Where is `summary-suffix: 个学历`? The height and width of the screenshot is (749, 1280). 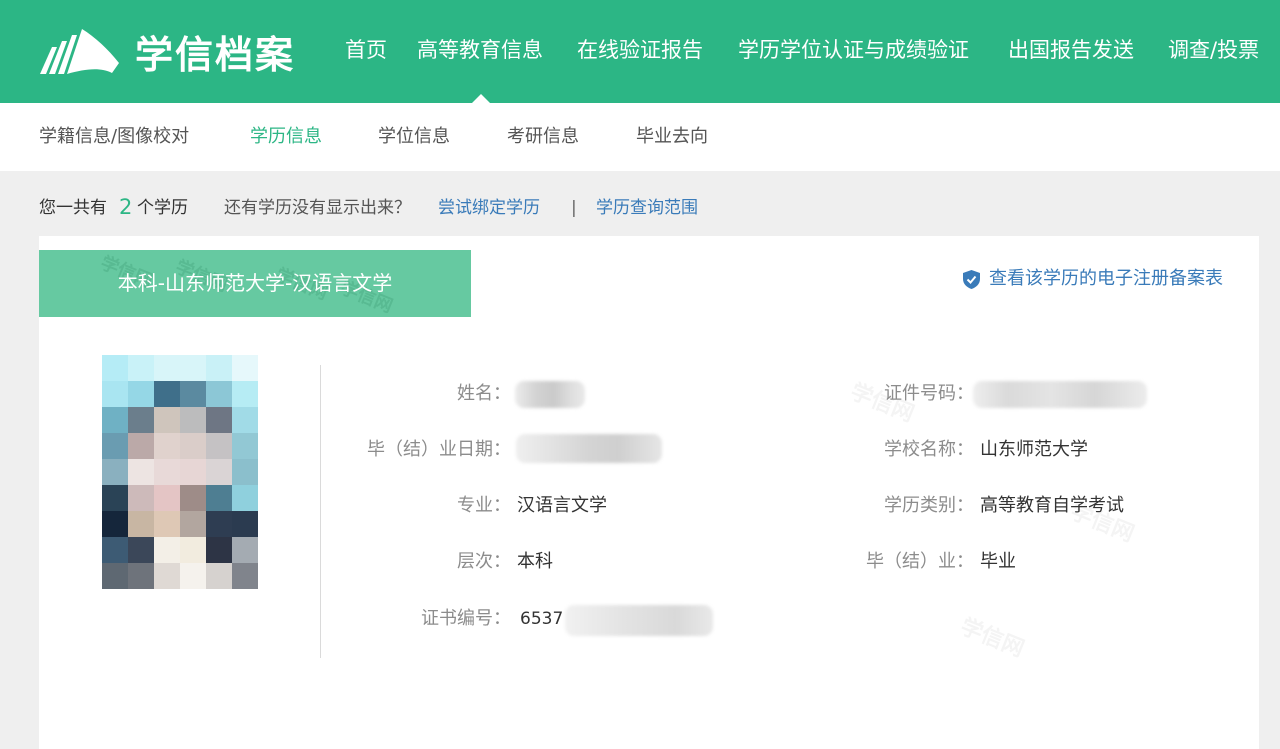
summary-suffix: 个学历 is located at coordinates (162, 208).